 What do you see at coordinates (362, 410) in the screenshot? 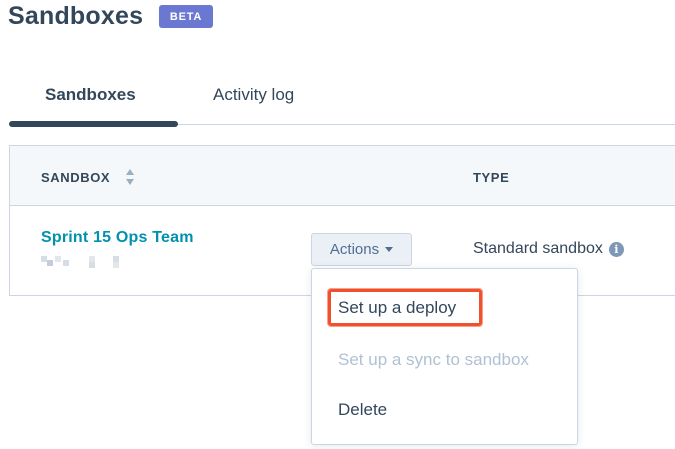
I see `menu-item-delete: Delete` at bounding box center [362, 410].